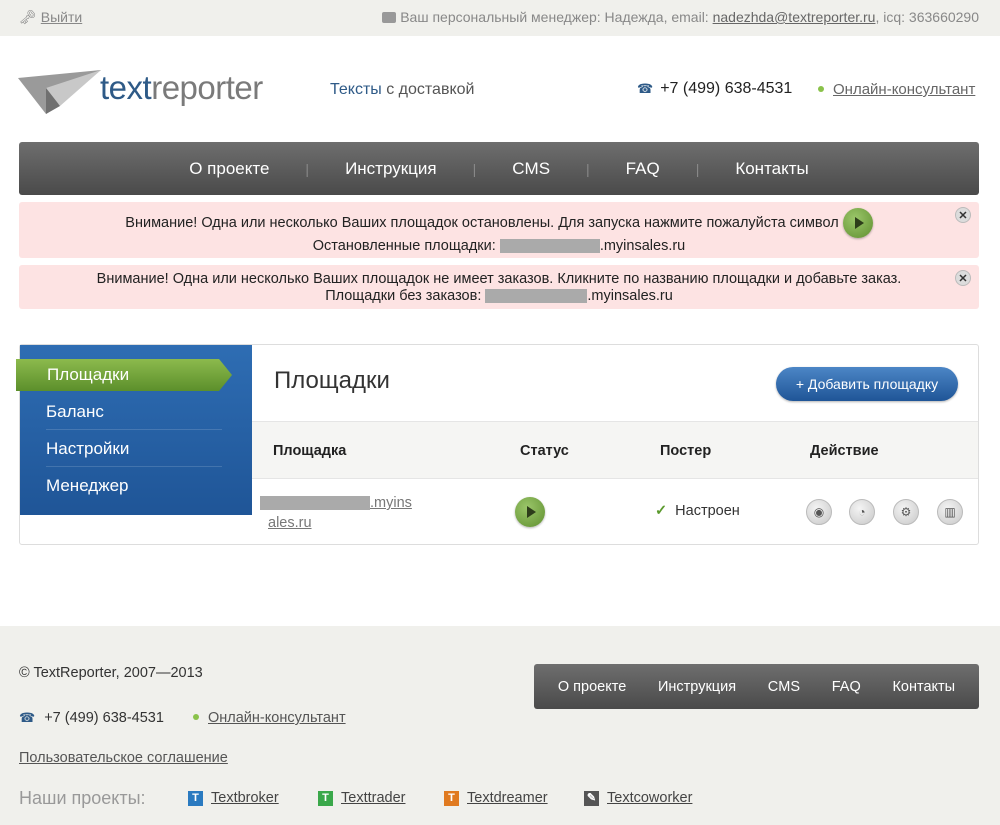 Image resolution: width=1000 pixels, height=825 pixels. Describe the element at coordinates (50, 17) in the screenshot. I see `logout-link: 🗝 Выйти` at that location.